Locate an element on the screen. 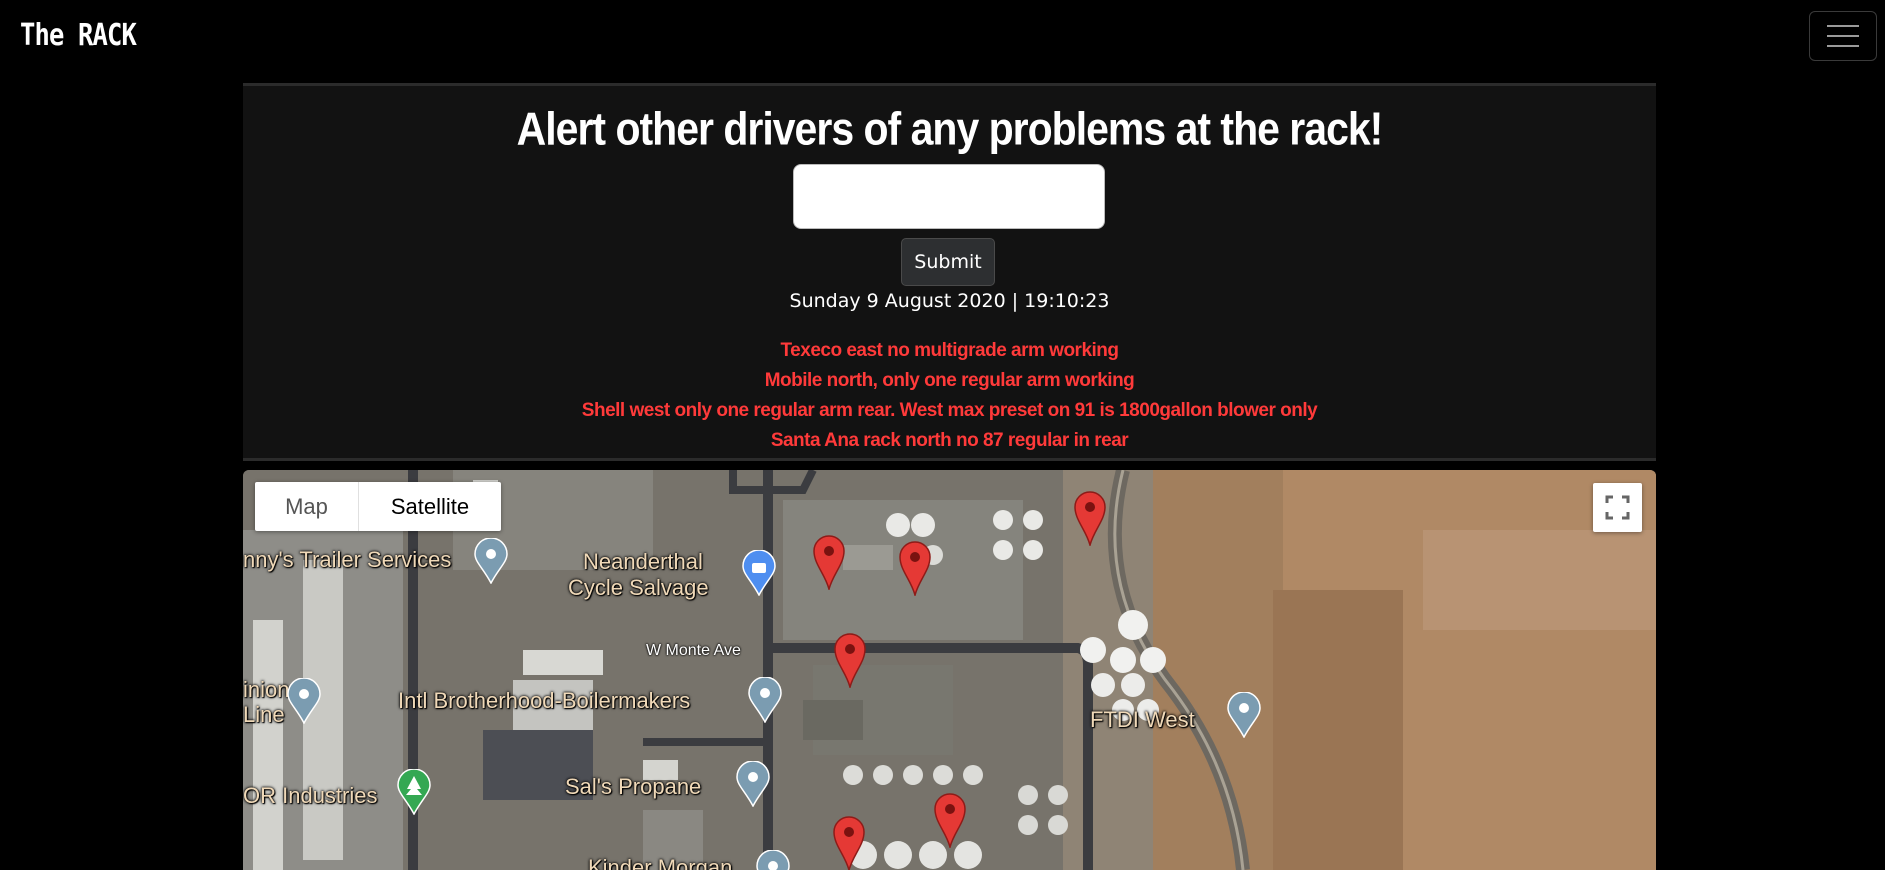 Image resolution: width=1885 pixels, height=870 pixels. hamburger-menu-icon is located at coordinates (1843, 26).